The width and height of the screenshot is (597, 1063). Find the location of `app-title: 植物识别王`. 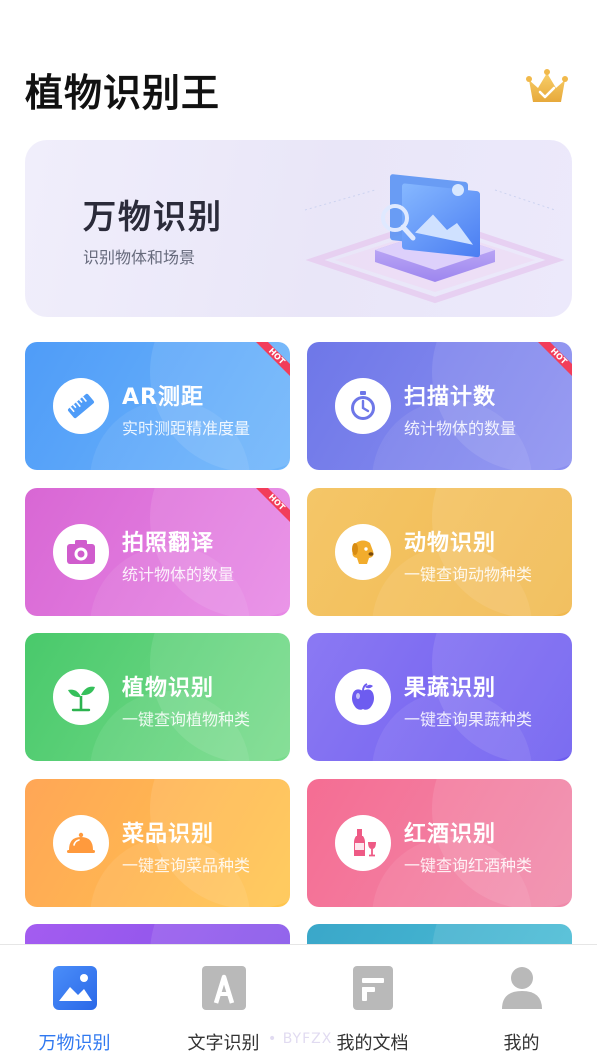

app-title: 植物识别王 is located at coordinates (123, 93).